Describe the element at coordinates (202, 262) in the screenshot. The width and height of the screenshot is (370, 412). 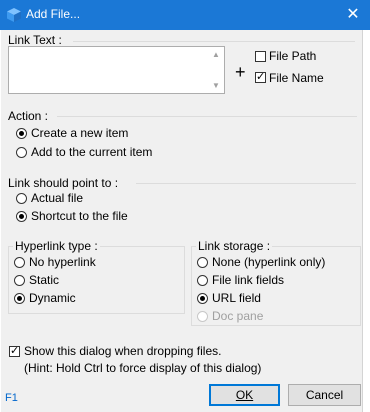
I see `storage-none-radio` at that location.